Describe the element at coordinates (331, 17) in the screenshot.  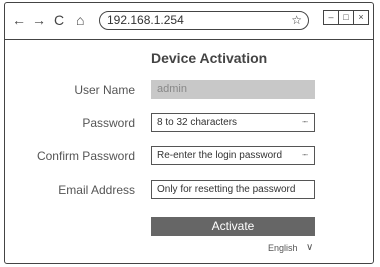
I see `minimize-icon: –` at that location.